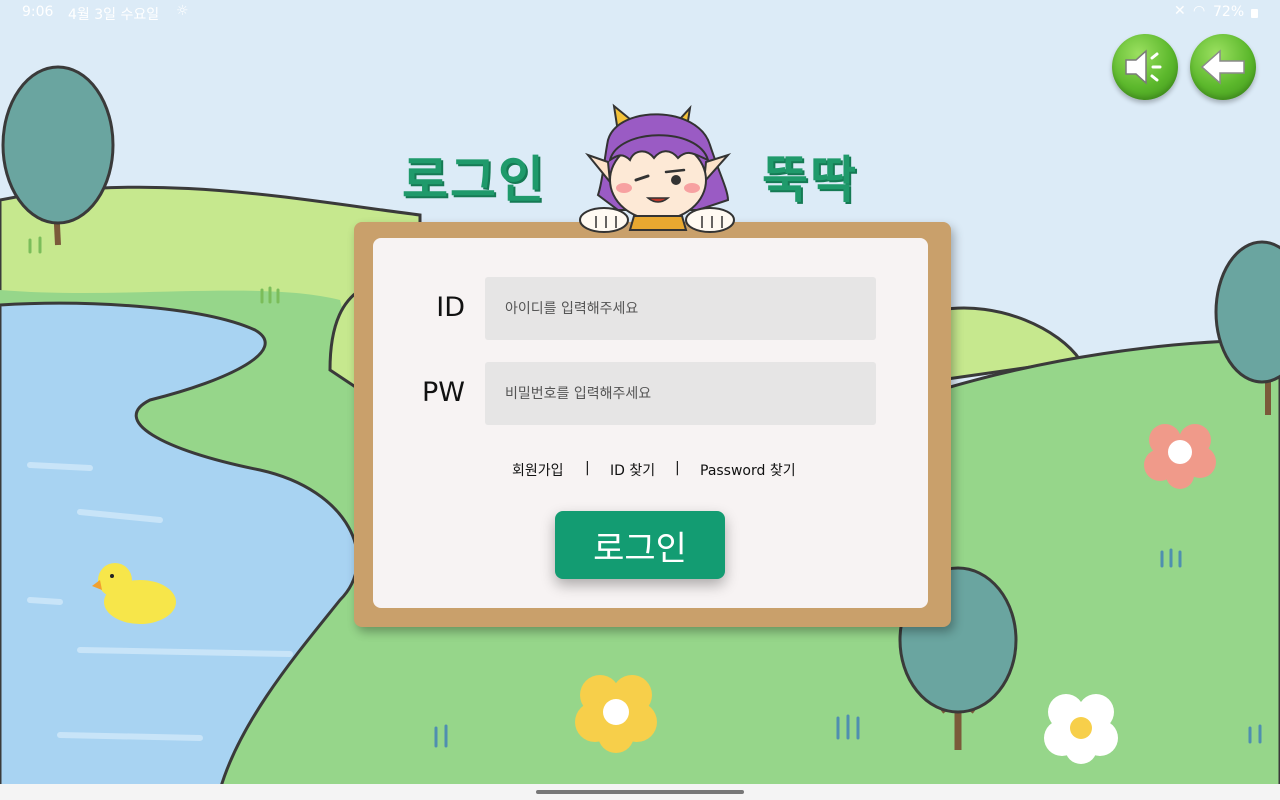  What do you see at coordinates (640, 13) in the screenshot?
I see `status-bar: 9:06 4월 3일 수요일 ☼ ✕ ◠ 72%` at bounding box center [640, 13].